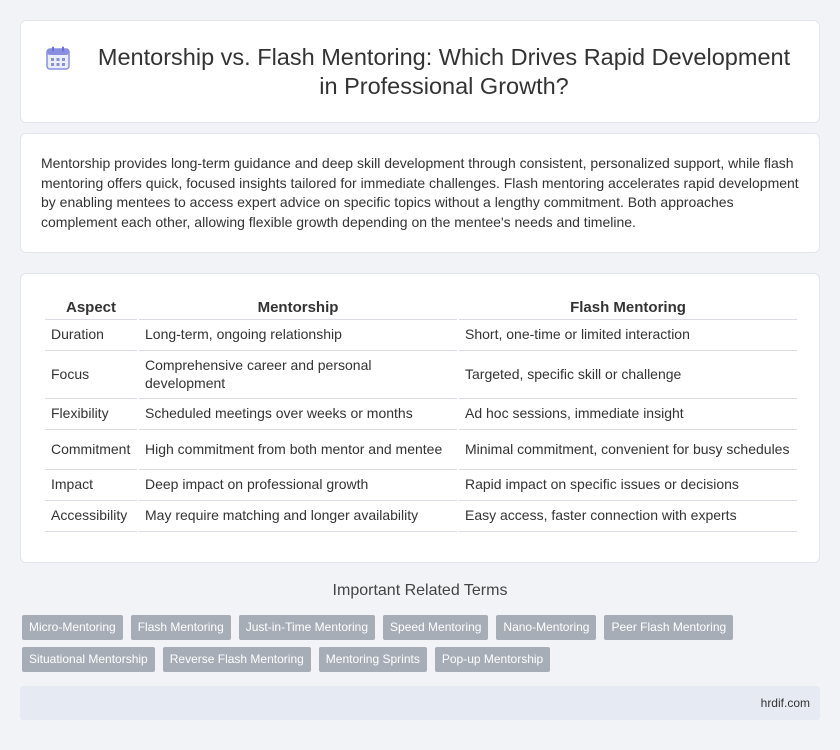 The height and width of the screenshot is (750, 840). I want to click on row-aspect: Focus, so click(91, 375).